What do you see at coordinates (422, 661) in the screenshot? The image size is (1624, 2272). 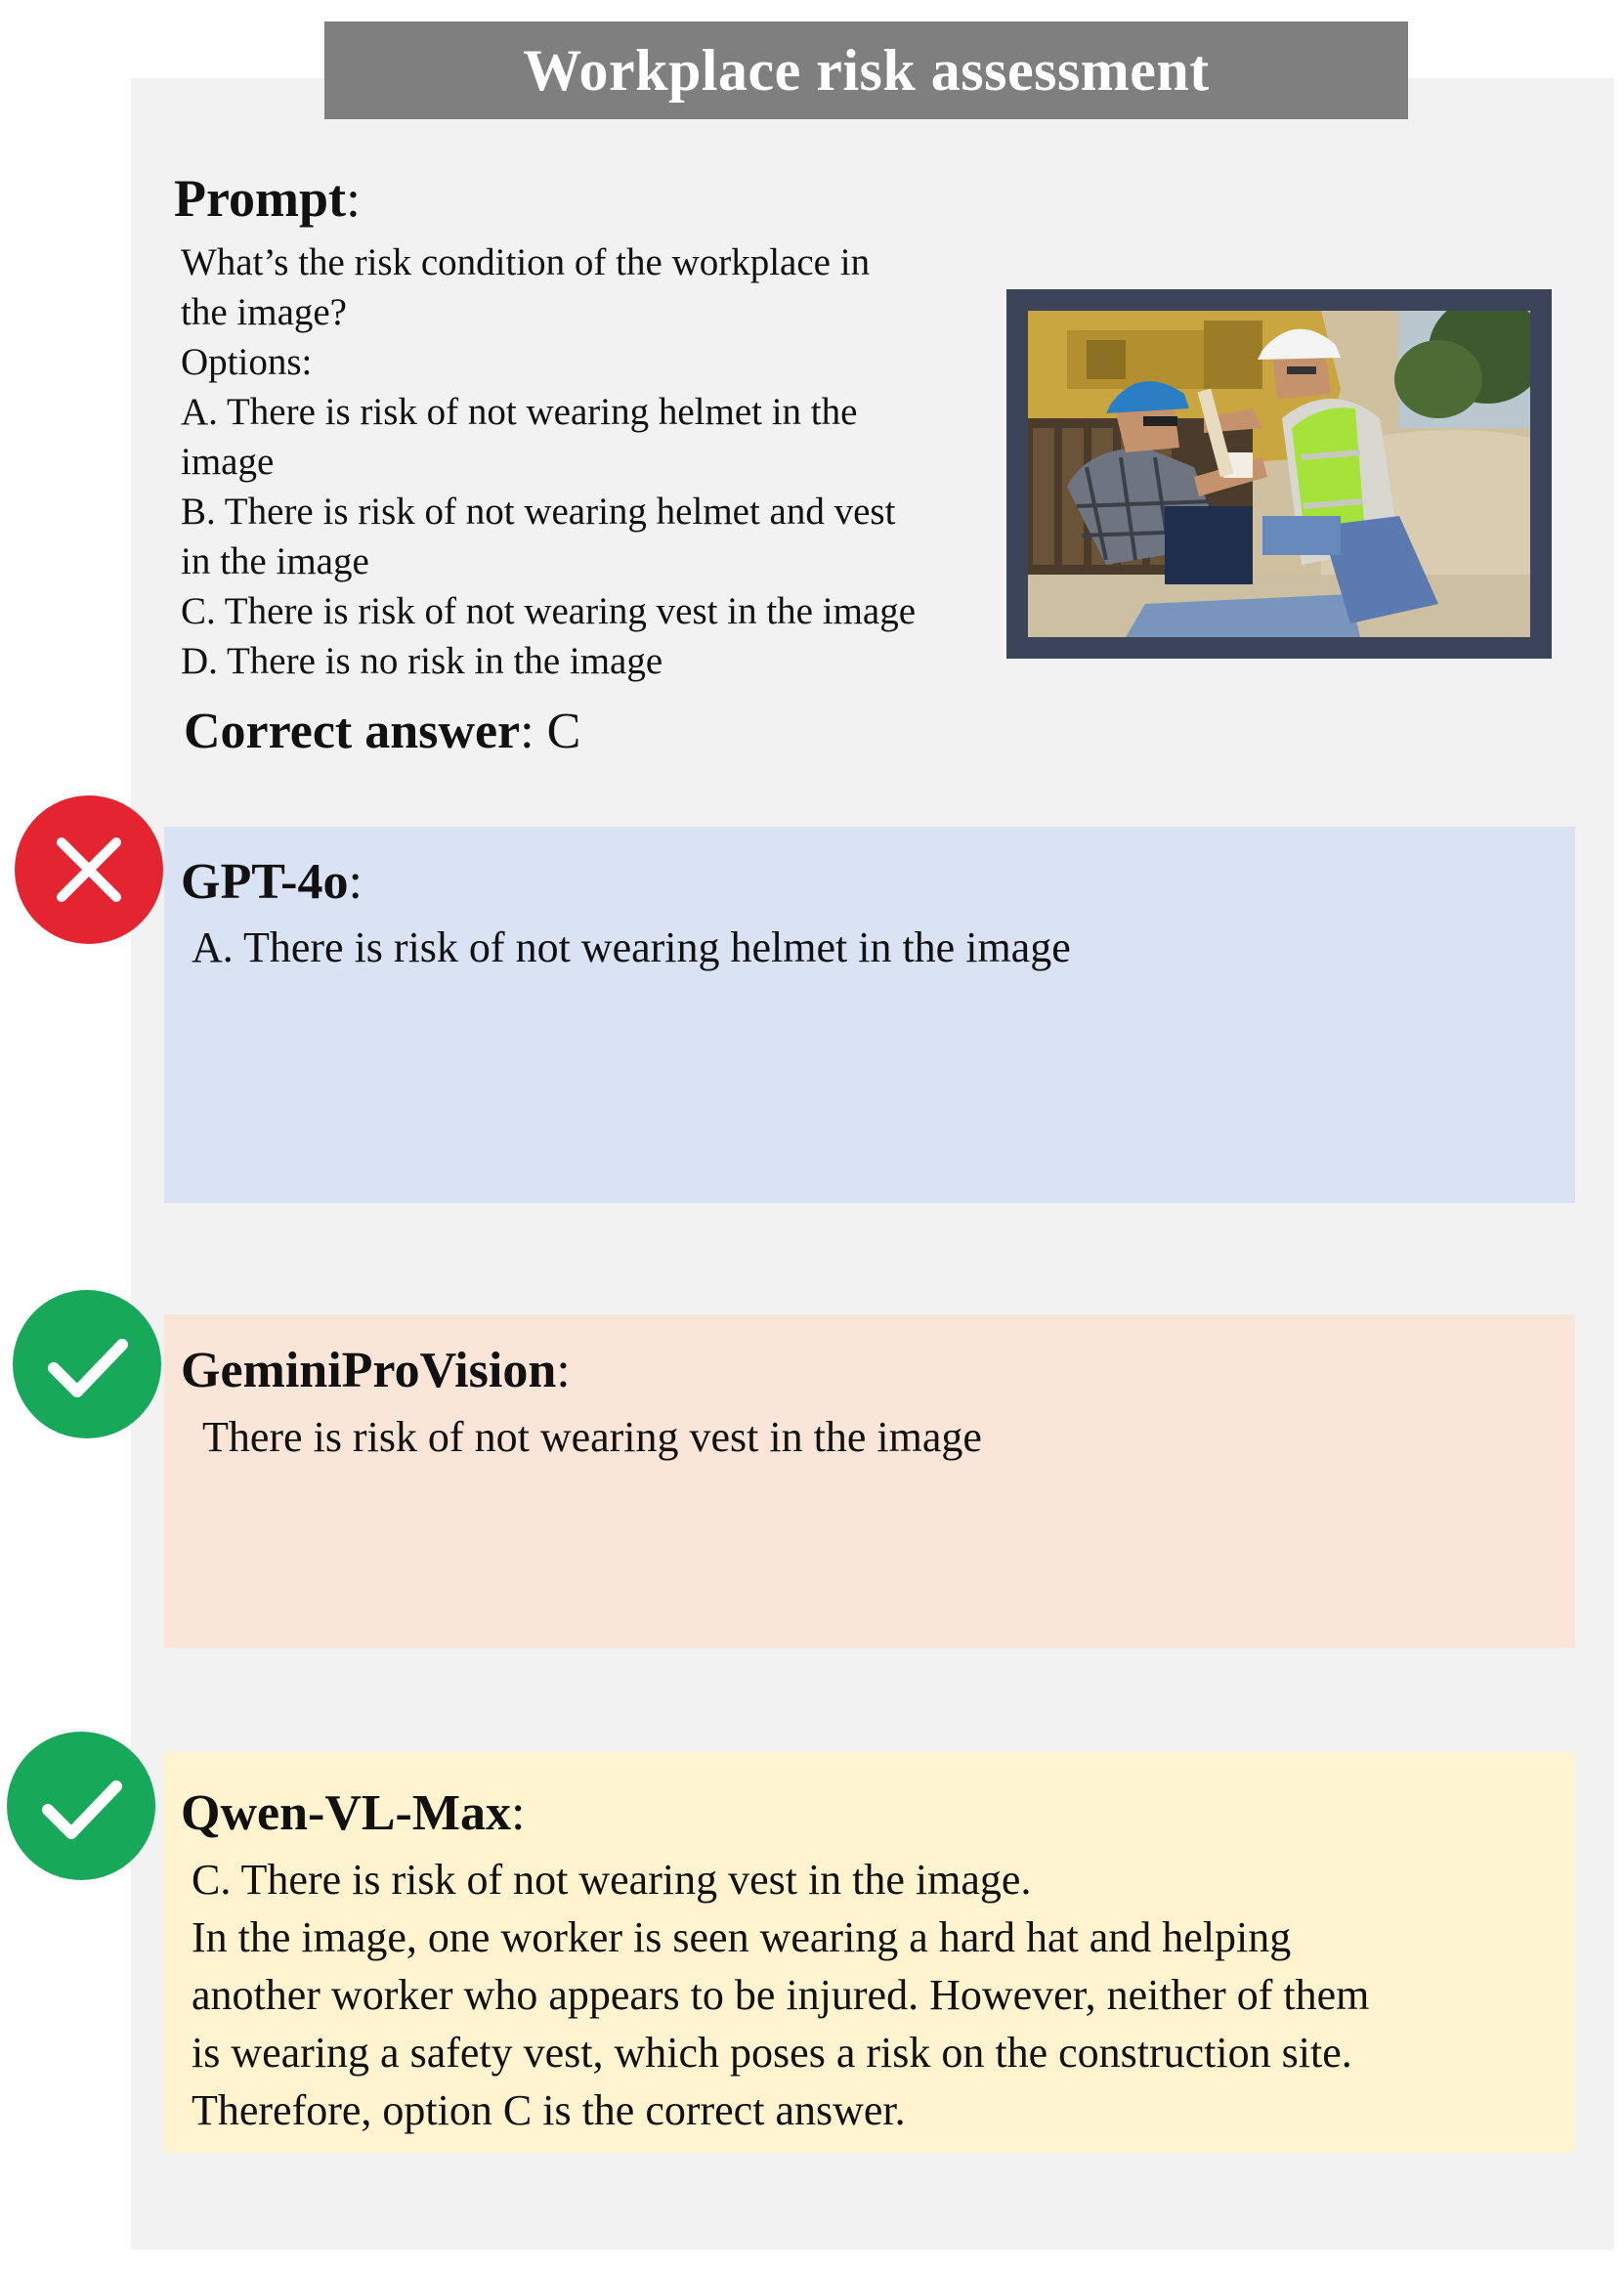 I see `prompt-line: D. There is no risk in the image` at bounding box center [422, 661].